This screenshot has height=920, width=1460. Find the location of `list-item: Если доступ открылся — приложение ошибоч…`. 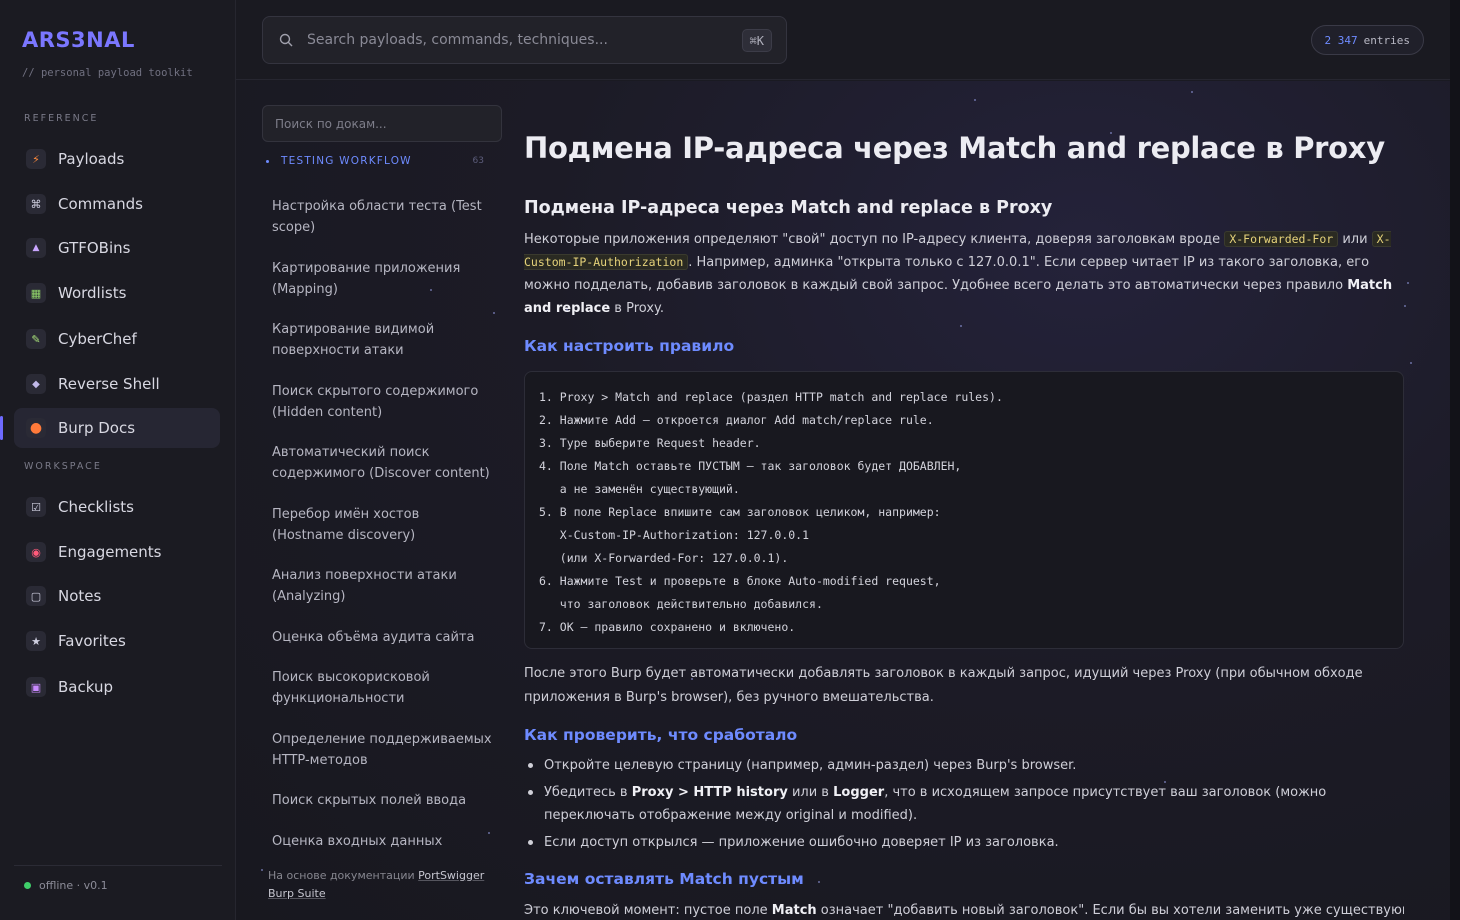

list-item: Если доступ открылся — приложение ошибоч… is located at coordinates (954, 842).